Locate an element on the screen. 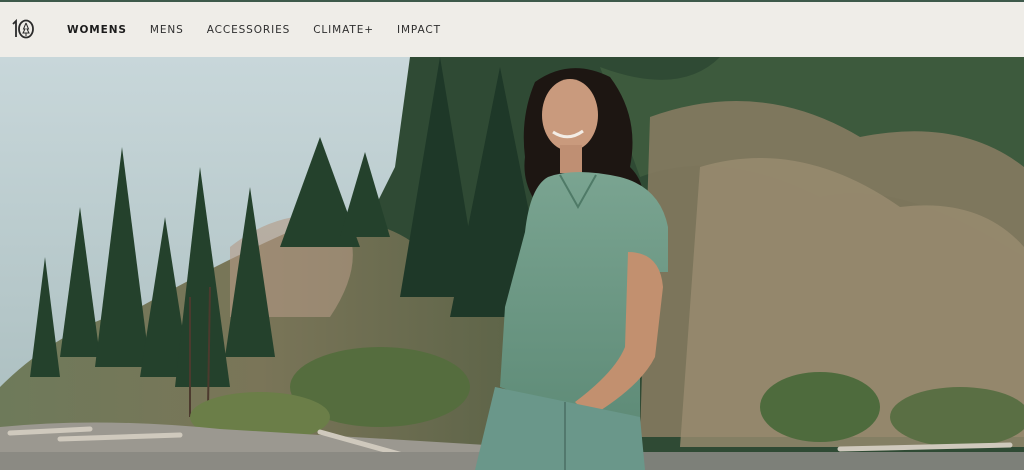  primary-menu: WOMENS MENS ACCESSORIES CLIMATE+ IMPACT is located at coordinates (265, 29).